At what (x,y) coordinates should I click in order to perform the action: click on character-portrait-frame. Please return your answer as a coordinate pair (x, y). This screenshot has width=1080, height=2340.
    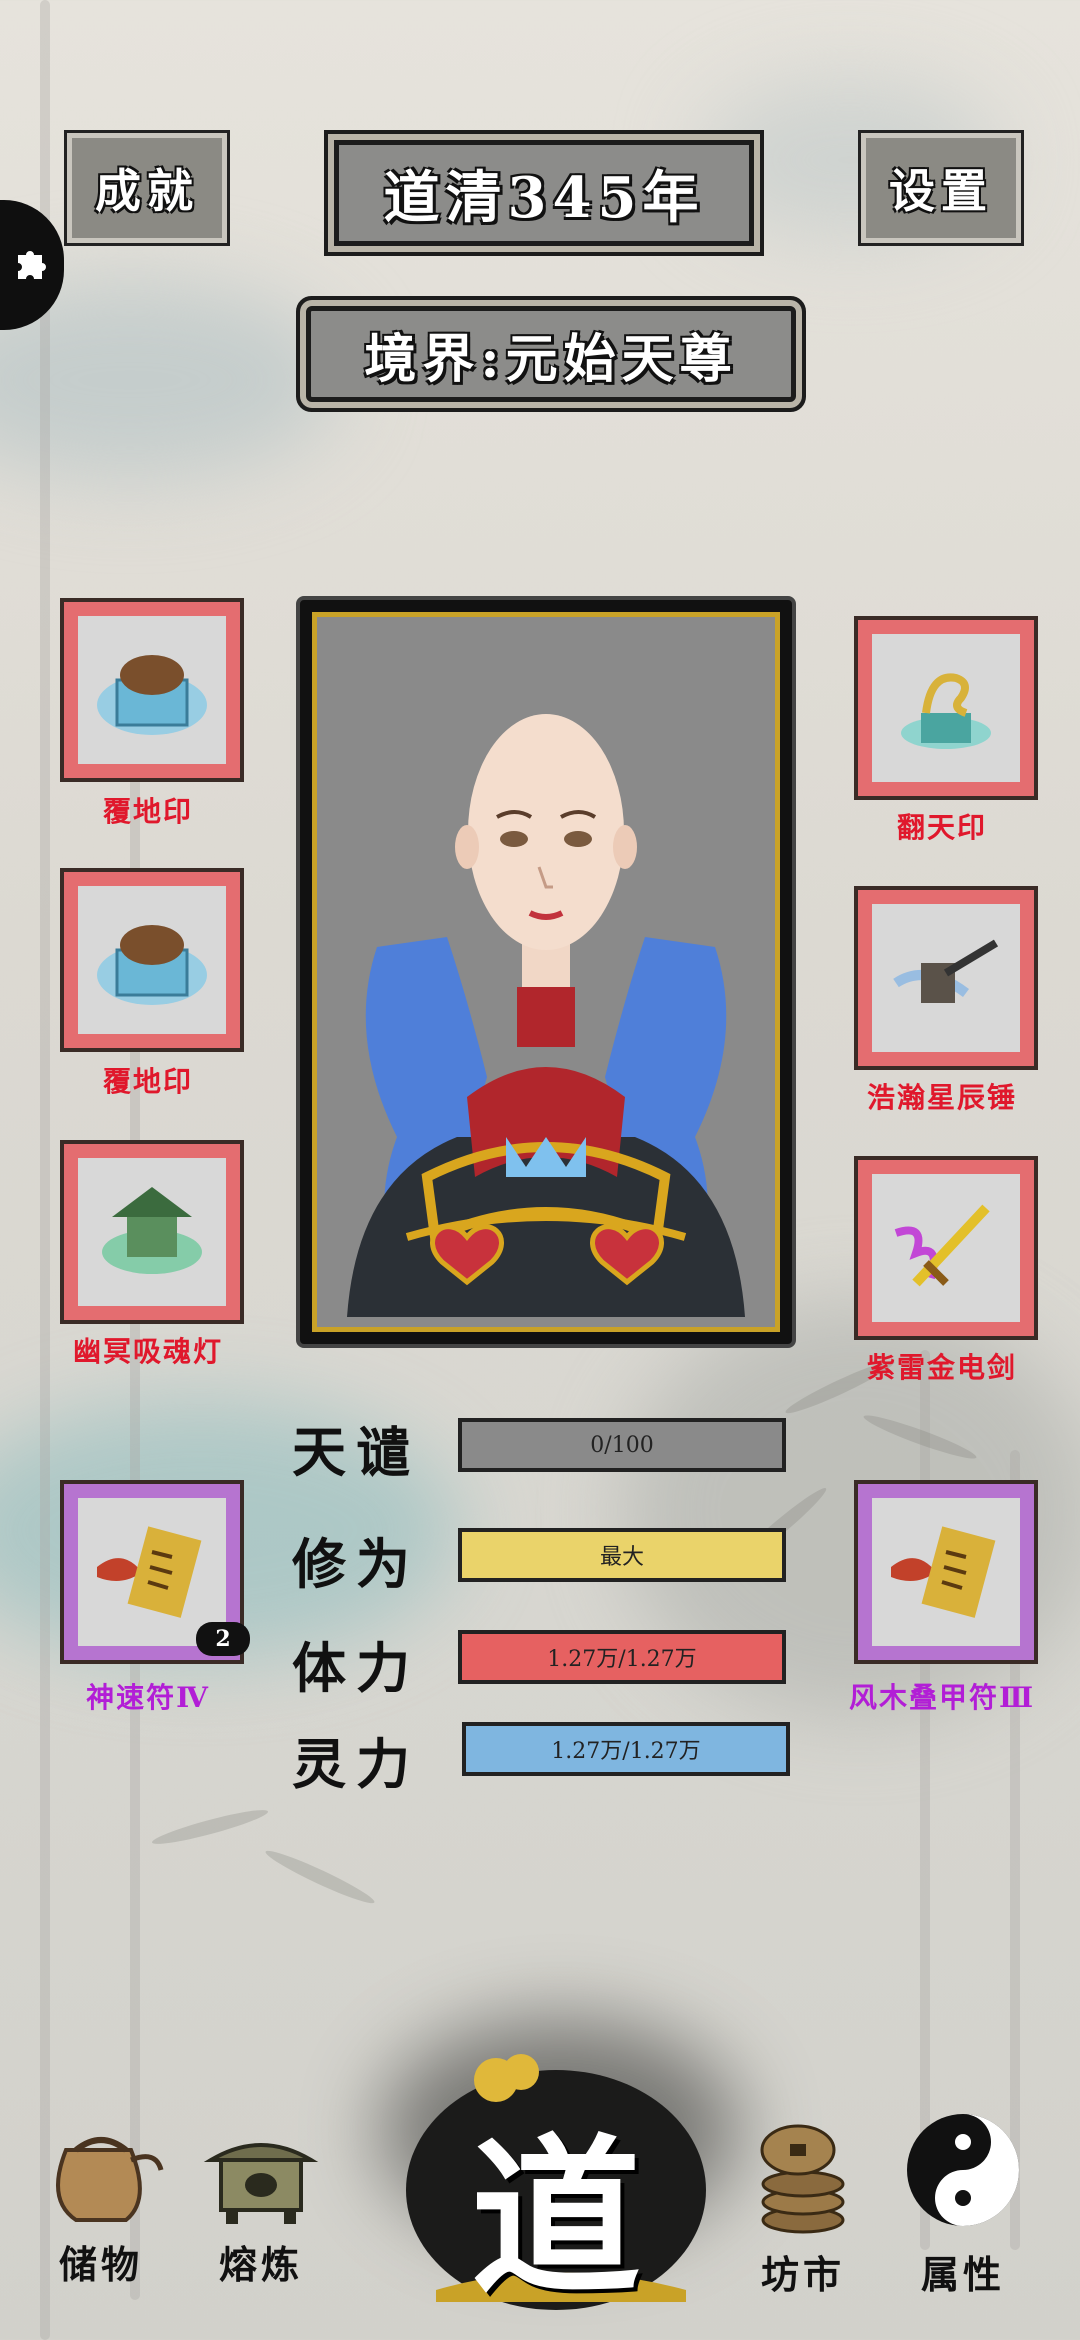
    Looking at the image, I should click on (546, 972).